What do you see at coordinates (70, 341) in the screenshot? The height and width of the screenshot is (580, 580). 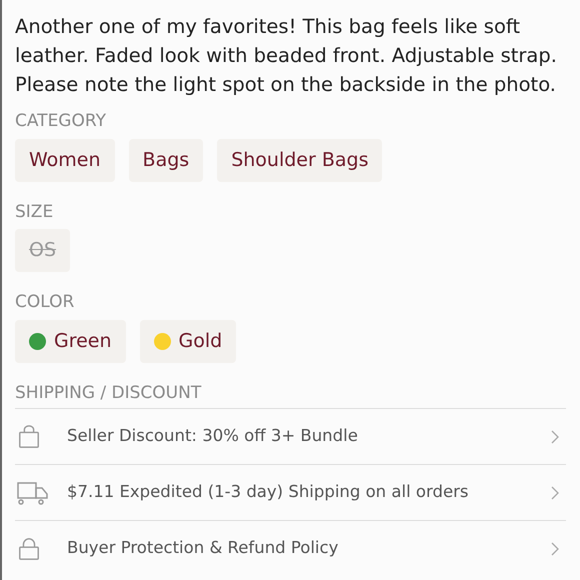 I see `color-chip: Green` at bounding box center [70, 341].